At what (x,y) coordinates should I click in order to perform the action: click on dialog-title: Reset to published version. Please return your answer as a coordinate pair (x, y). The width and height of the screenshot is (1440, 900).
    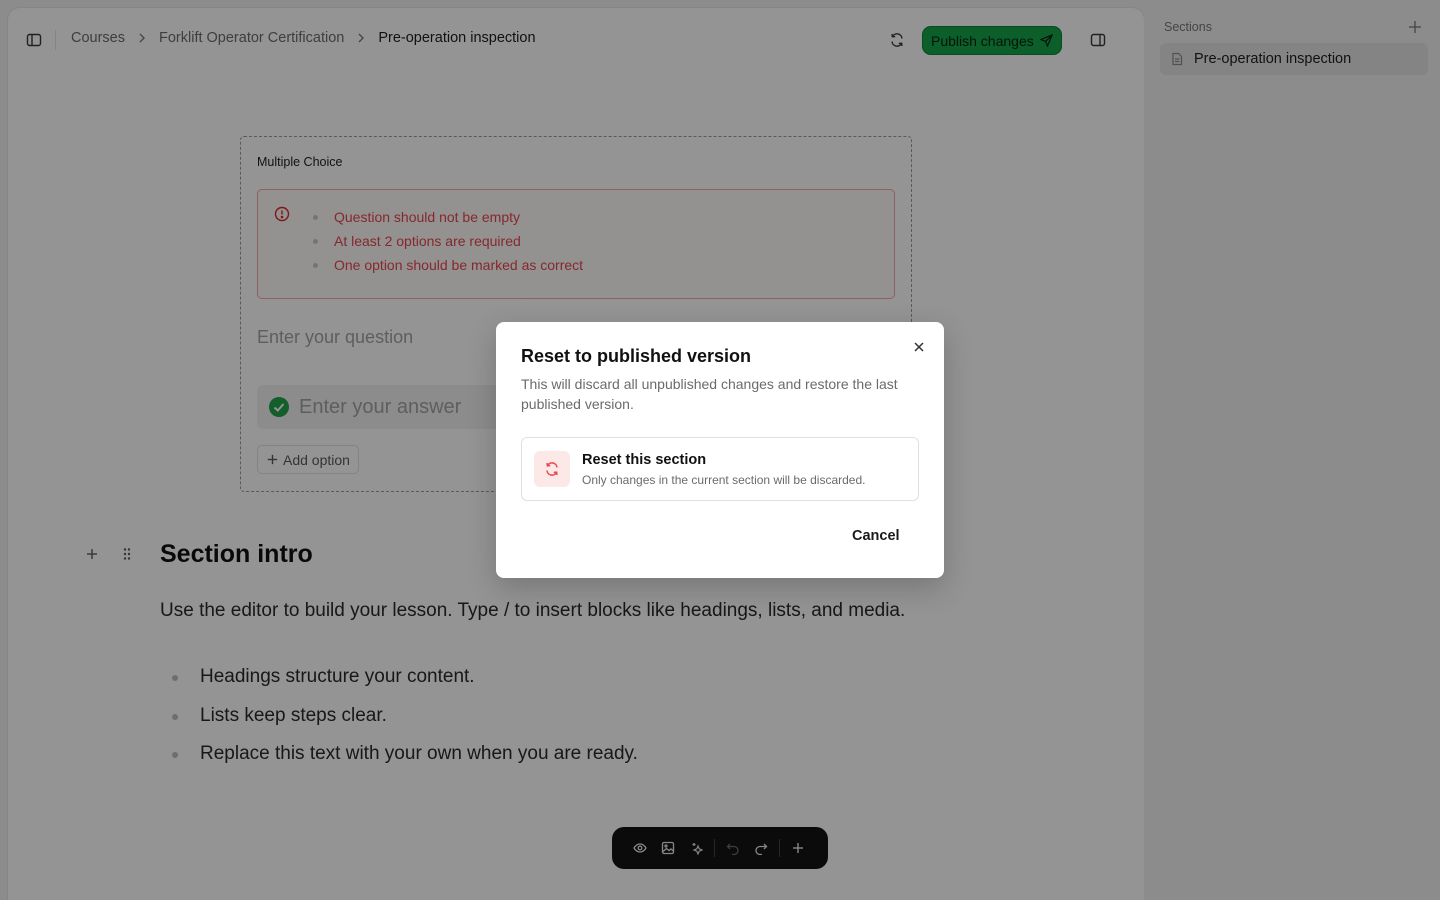
    Looking at the image, I should click on (636, 356).